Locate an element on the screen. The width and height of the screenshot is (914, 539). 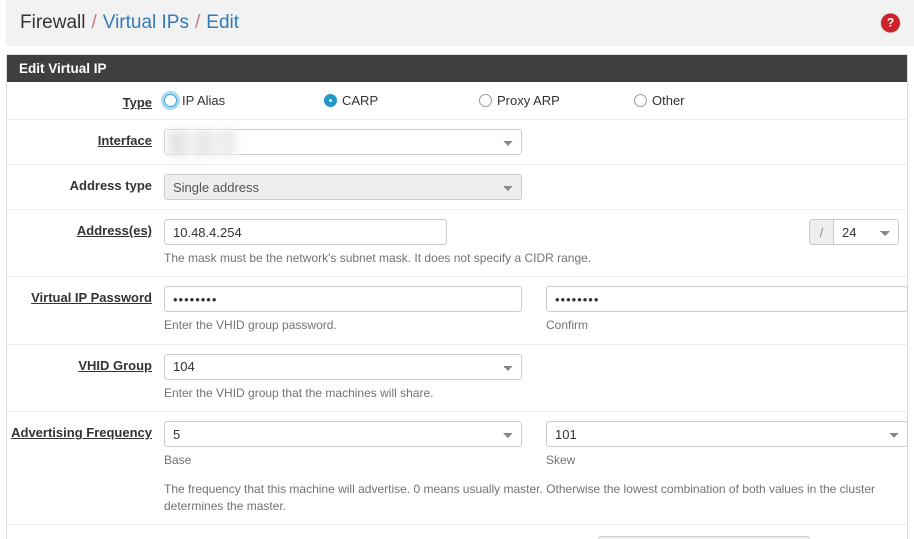
label-vhid-group-text: VHID Group is located at coordinates (115, 365).